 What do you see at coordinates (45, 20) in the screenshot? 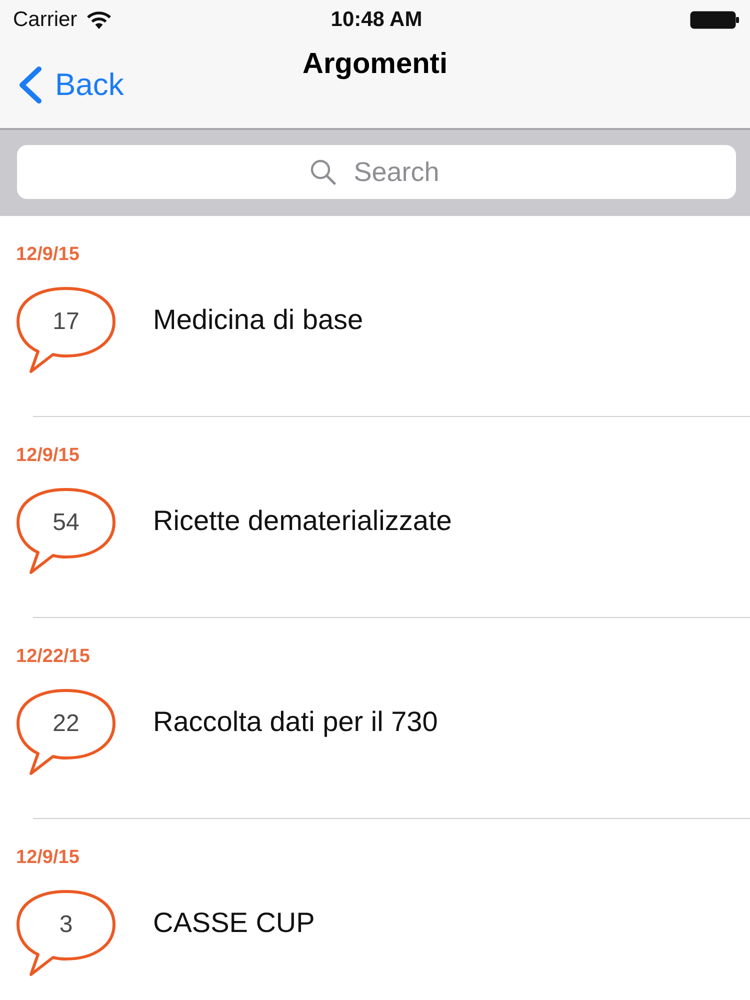
I see `carrier-label: Carrier` at bounding box center [45, 20].